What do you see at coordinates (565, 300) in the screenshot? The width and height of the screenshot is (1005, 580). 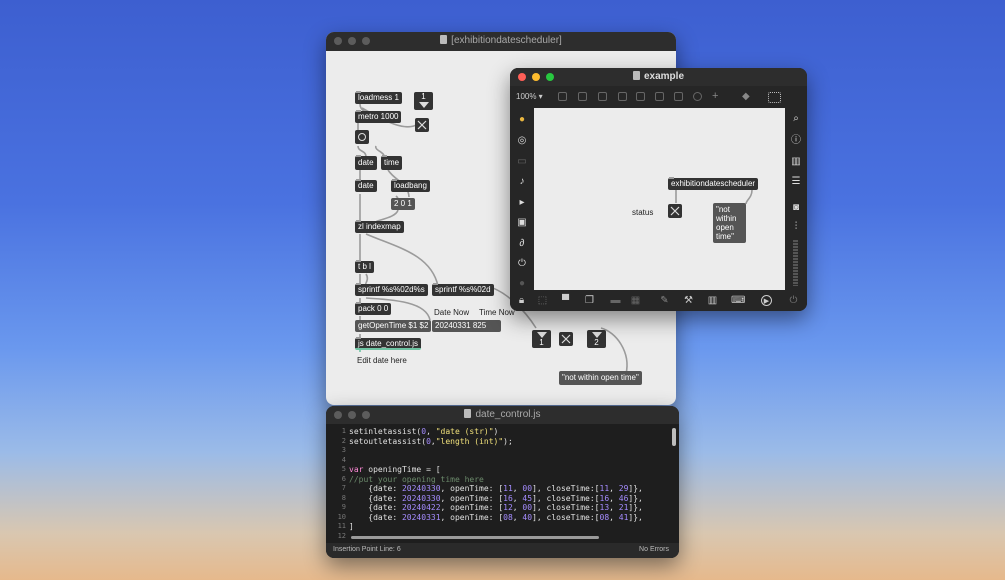 I see `presentation-icon: ▀` at bounding box center [565, 300].